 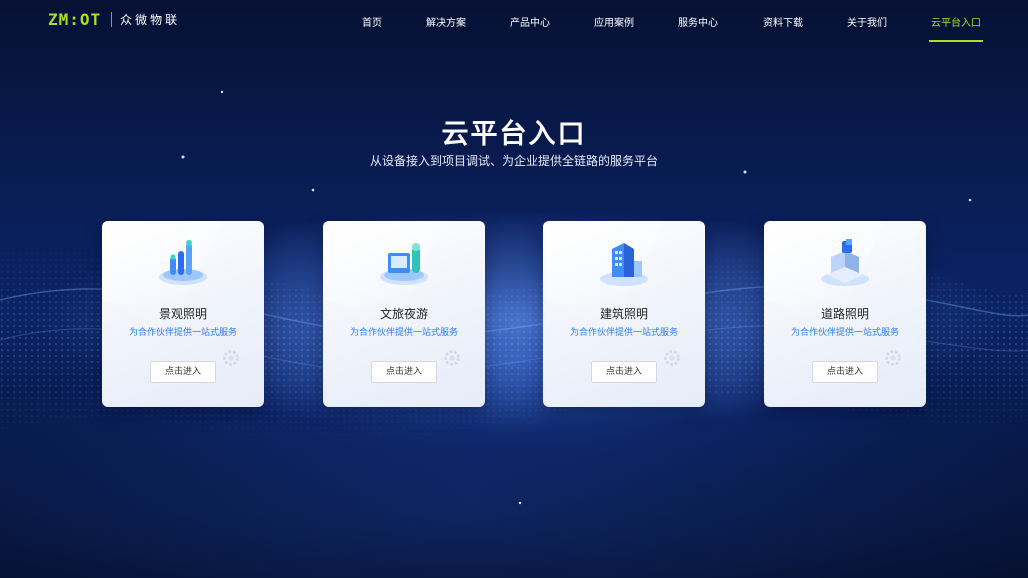 What do you see at coordinates (513, 161) in the screenshot?
I see `page-subtitle: 从设备接入到项目调试、为企业提供全链路的服务平台` at bounding box center [513, 161].